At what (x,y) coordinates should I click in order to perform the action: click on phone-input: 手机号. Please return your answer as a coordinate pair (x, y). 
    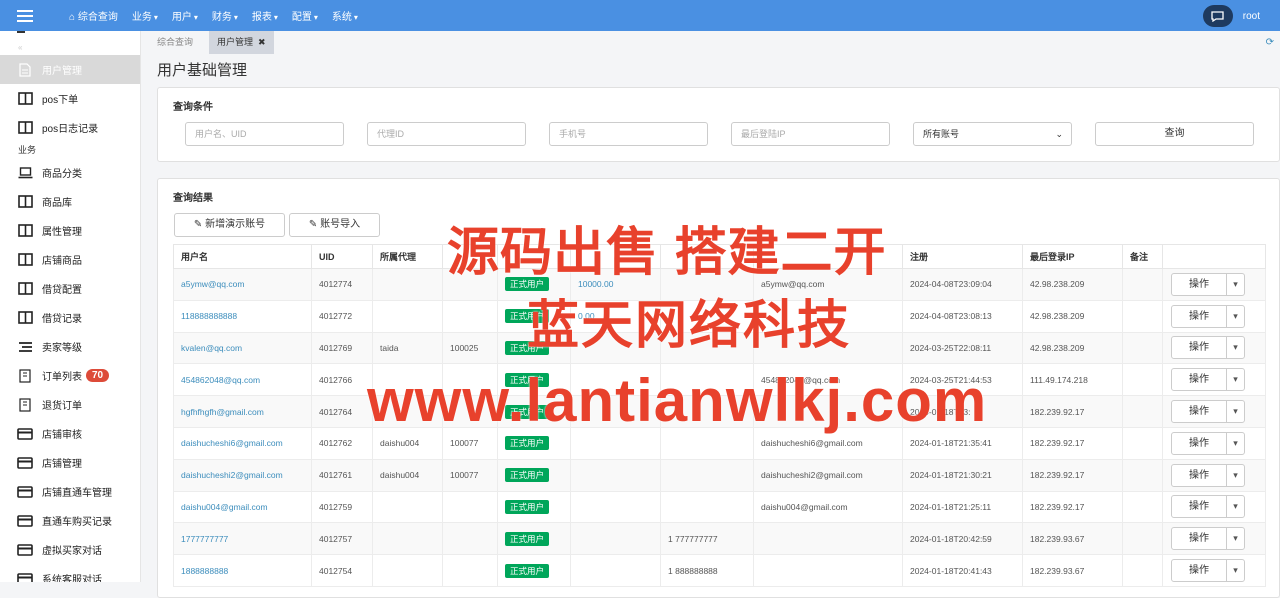
    Looking at the image, I should click on (628, 134).